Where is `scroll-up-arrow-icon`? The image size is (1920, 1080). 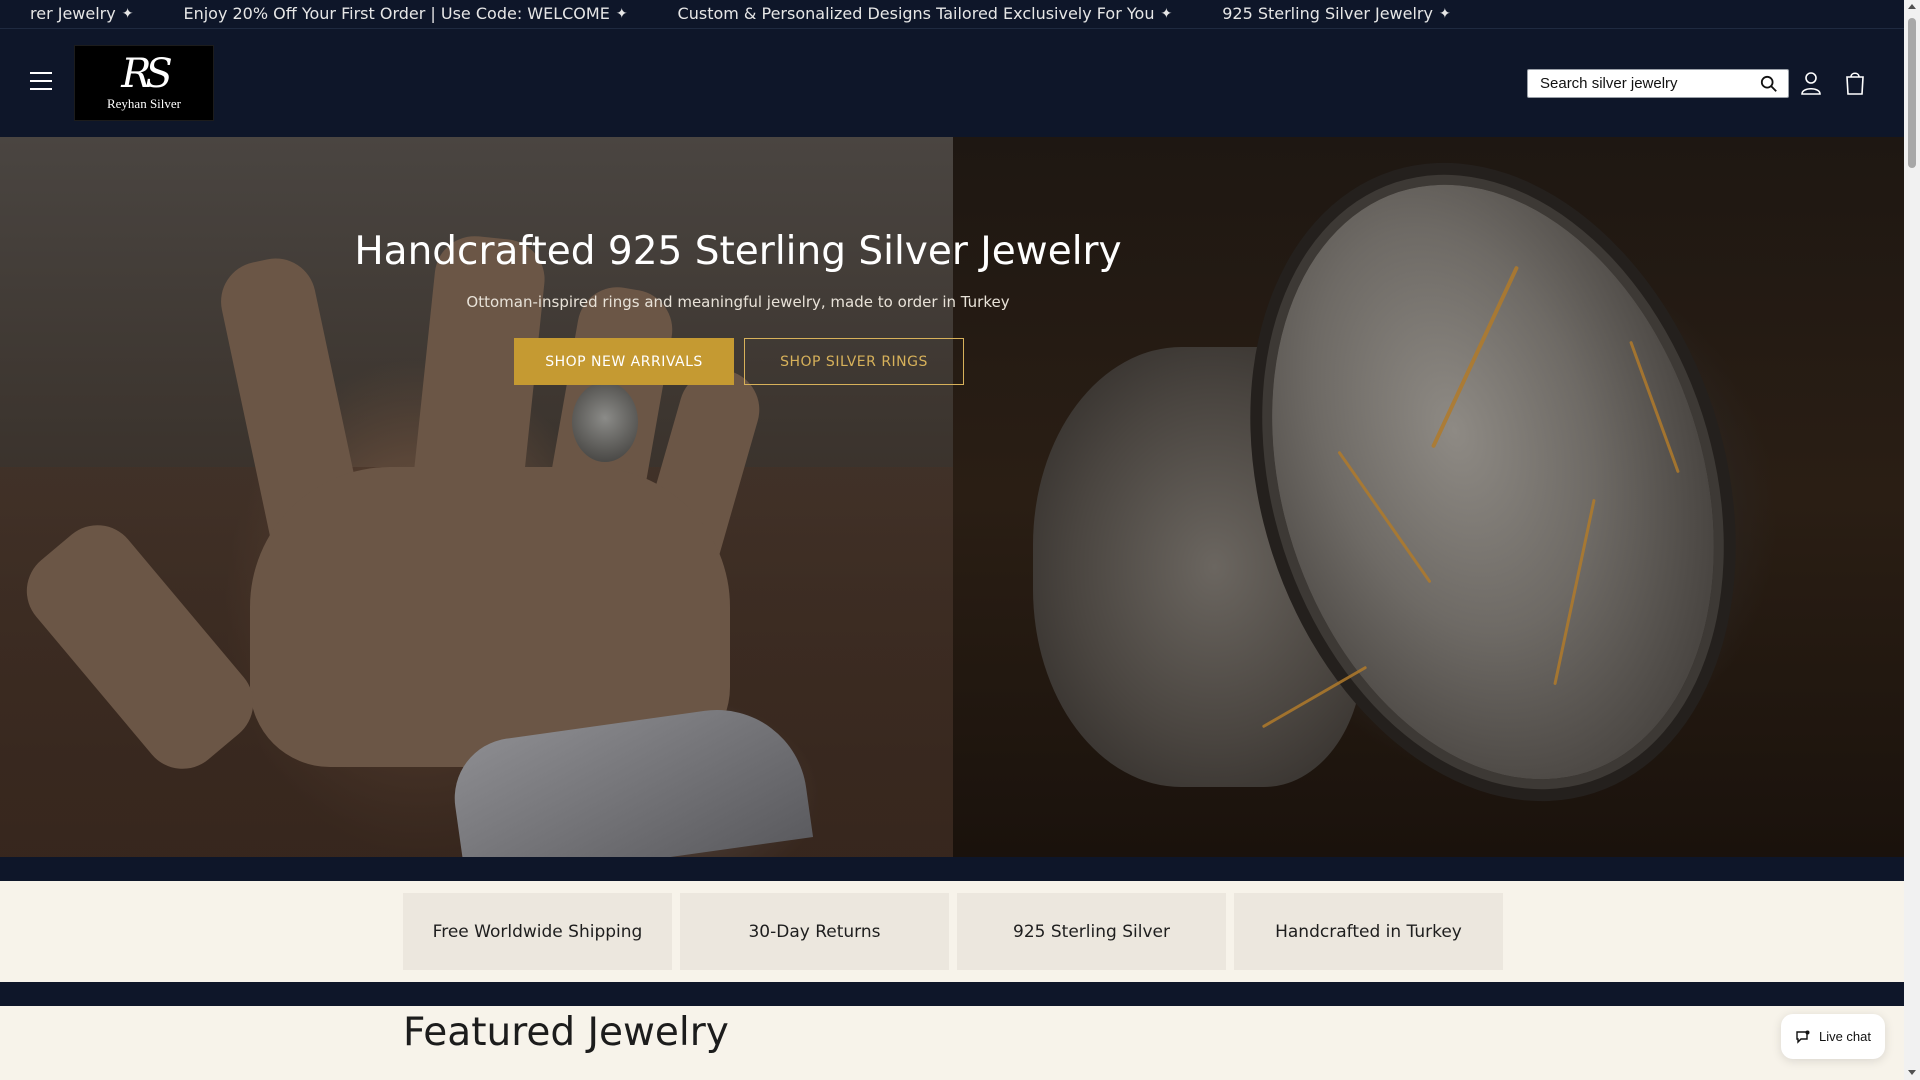 scroll-up-arrow-icon is located at coordinates (1912, 6).